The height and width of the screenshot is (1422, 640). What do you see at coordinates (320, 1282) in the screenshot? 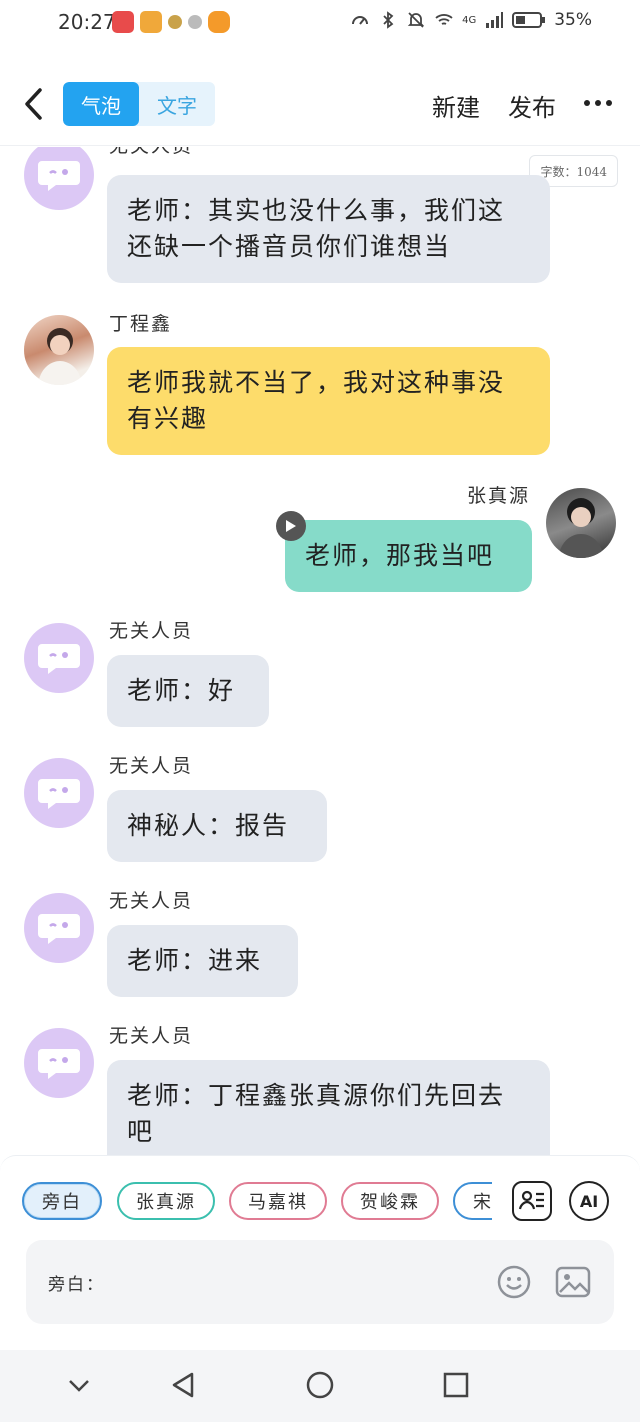
I see `message-input: 旁白：` at bounding box center [320, 1282].